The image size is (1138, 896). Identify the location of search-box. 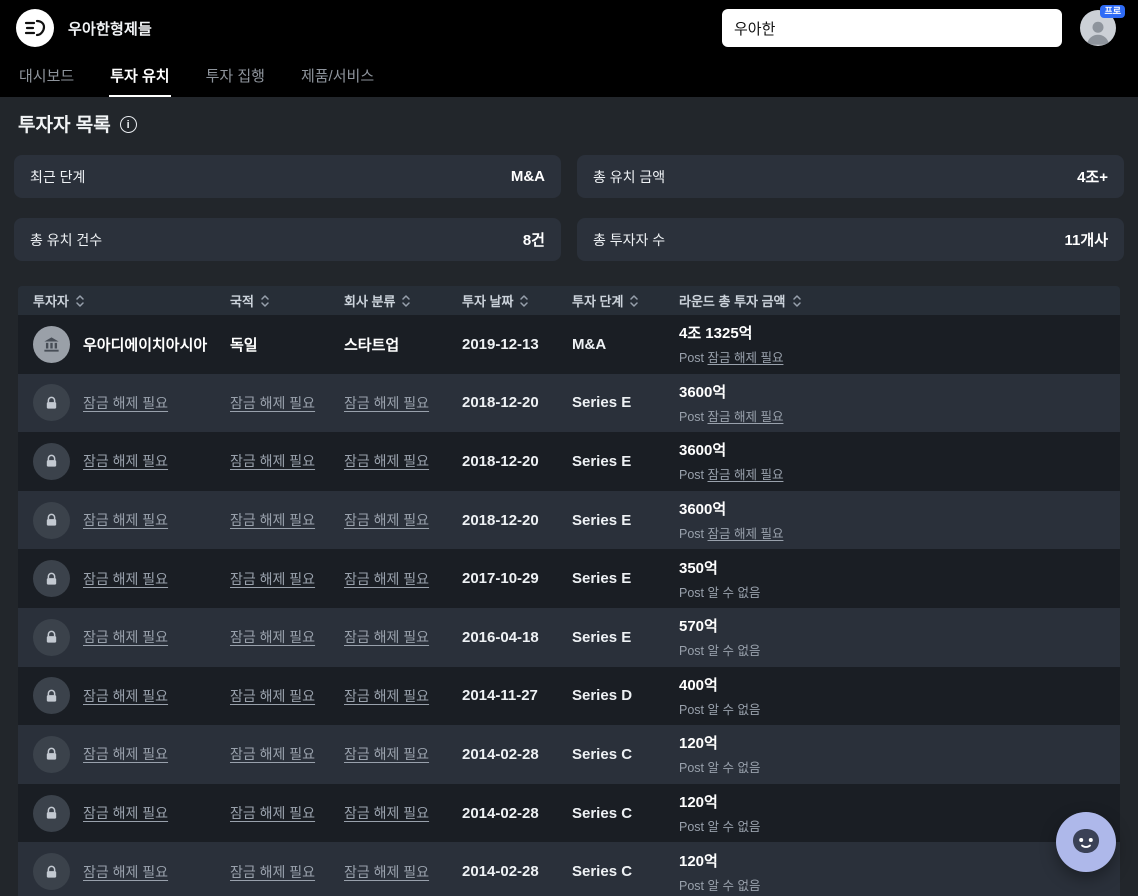
(892, 28).